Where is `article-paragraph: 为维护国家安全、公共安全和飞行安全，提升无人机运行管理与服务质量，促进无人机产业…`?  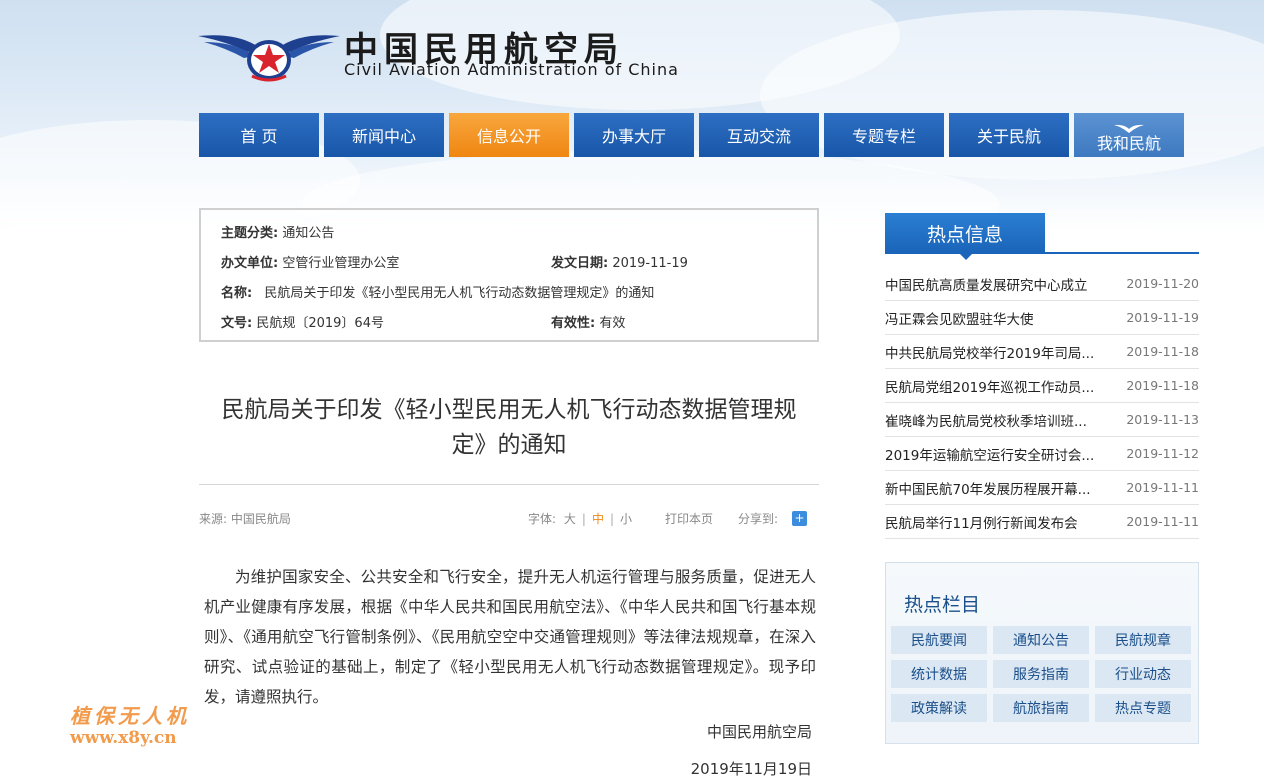 article-paragraph: 为维护国家安全、公共安全和飞行安全，提升无人机运行管理与服务质量，促进无人机产业… is located at coordinates (510, 637).